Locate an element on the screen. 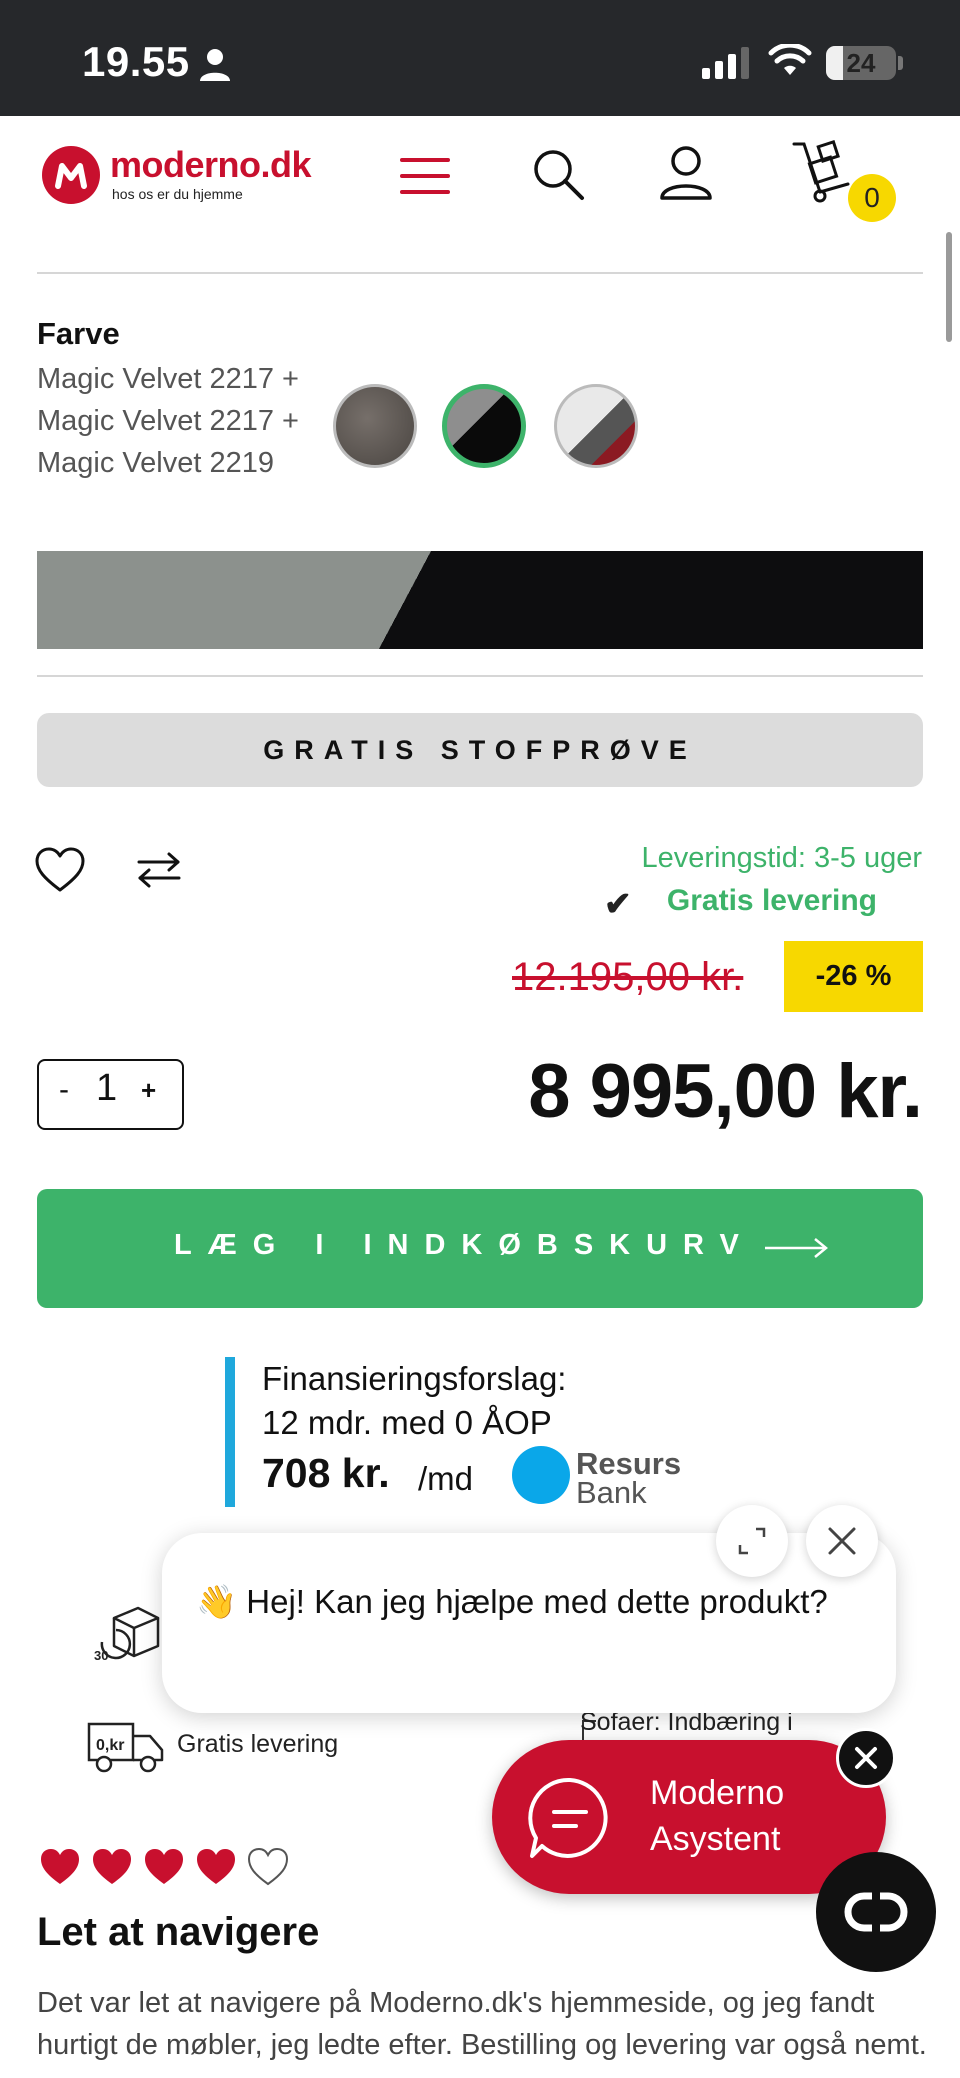 The image size is (960, 2078). svg-text: 30 is located at coordinates (101, 1655).